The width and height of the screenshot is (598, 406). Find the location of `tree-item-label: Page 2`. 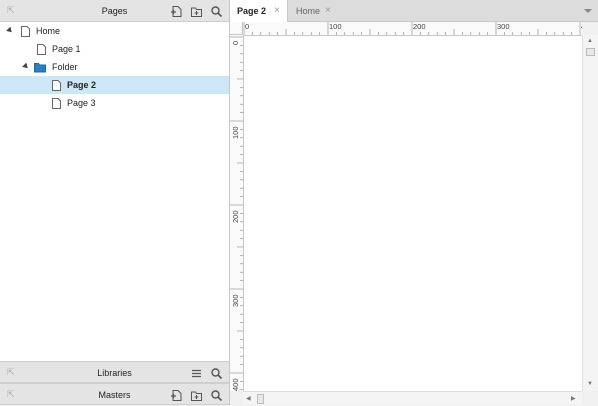

tree-item-label: Page 2 is located at coordinates (82, 85).